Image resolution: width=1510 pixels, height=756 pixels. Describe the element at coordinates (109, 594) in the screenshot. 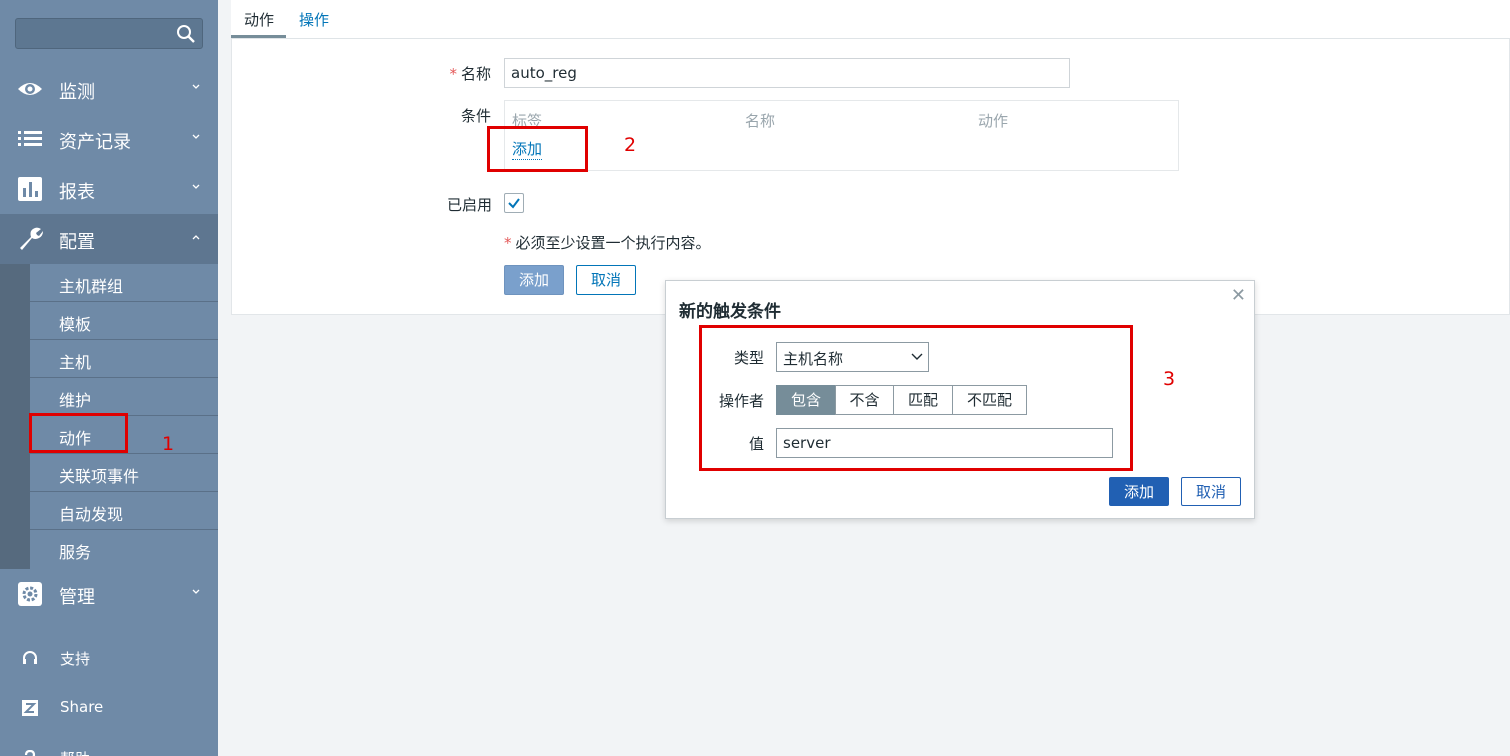

I see `nav-administration: 管理` at that location.